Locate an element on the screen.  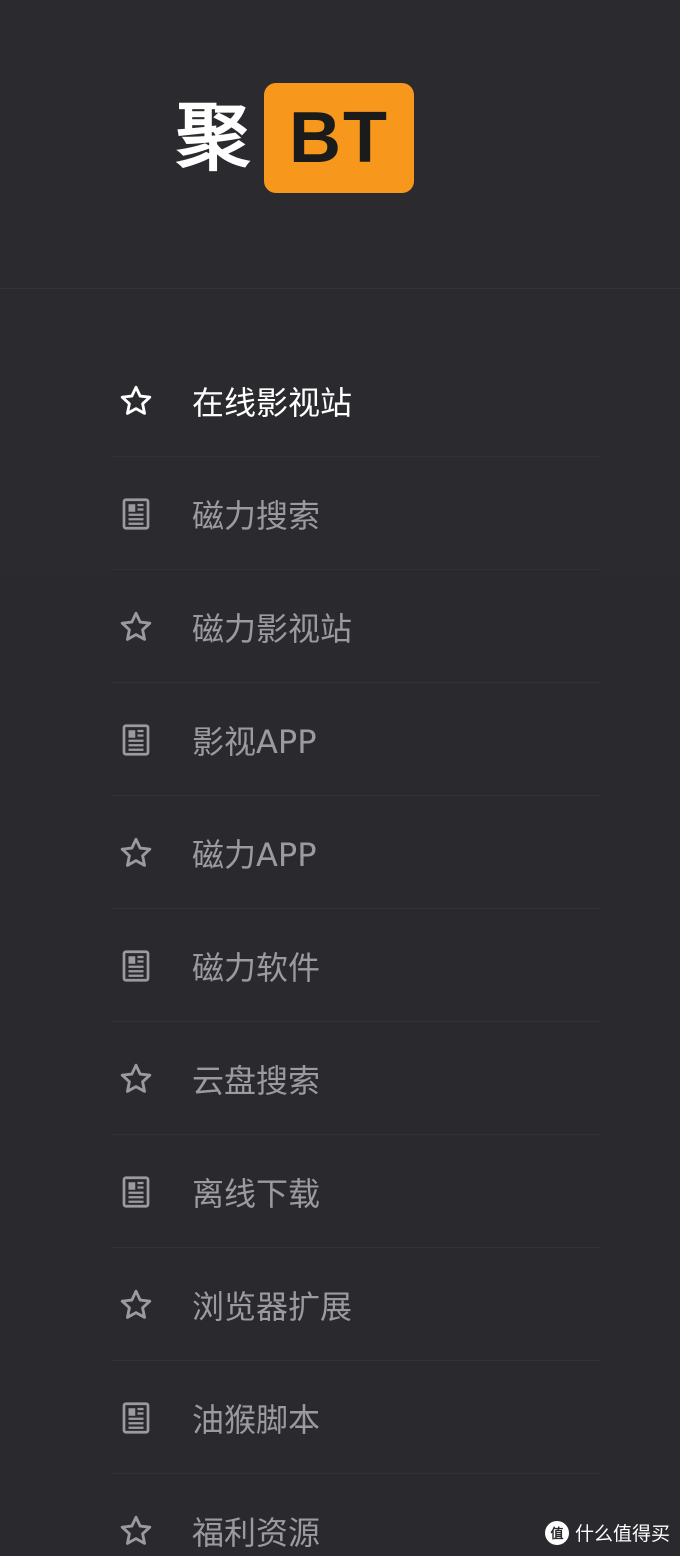
nav-item: 磁力搜索 is located at coordinates (340, 513).